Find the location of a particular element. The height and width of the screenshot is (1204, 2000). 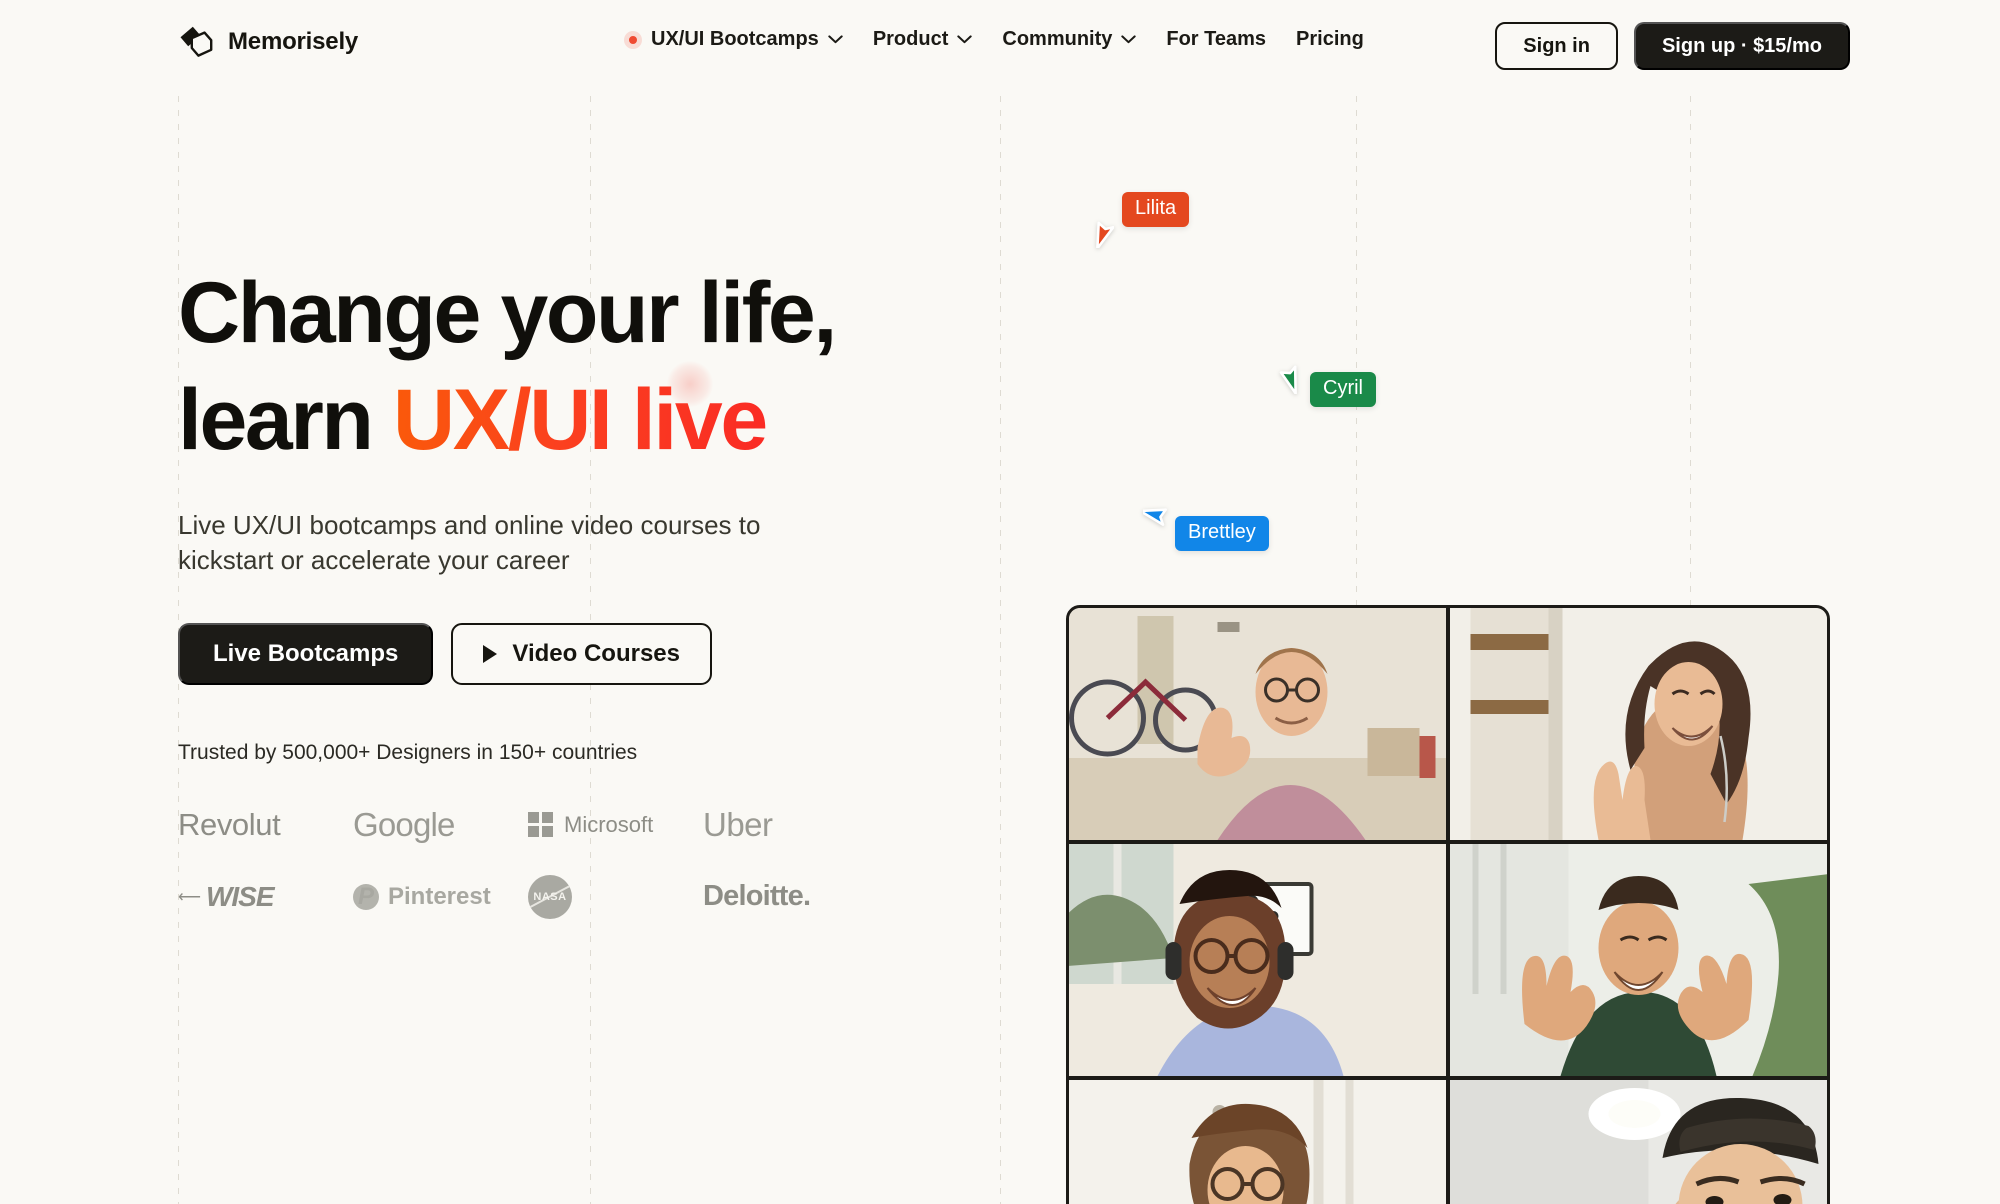

microsoft-logo-icon: Microsoft is located at coordinates (615, 825).